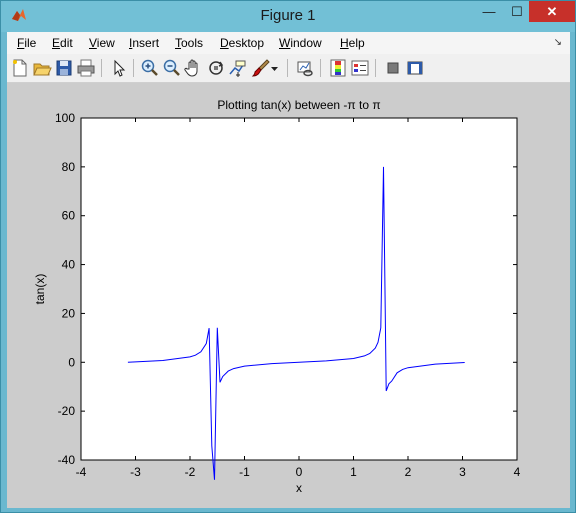  What do you see at coordinates (194, 68) in the screenshot?
I see `pan-hand-icon` at bounding box center [194, 68].